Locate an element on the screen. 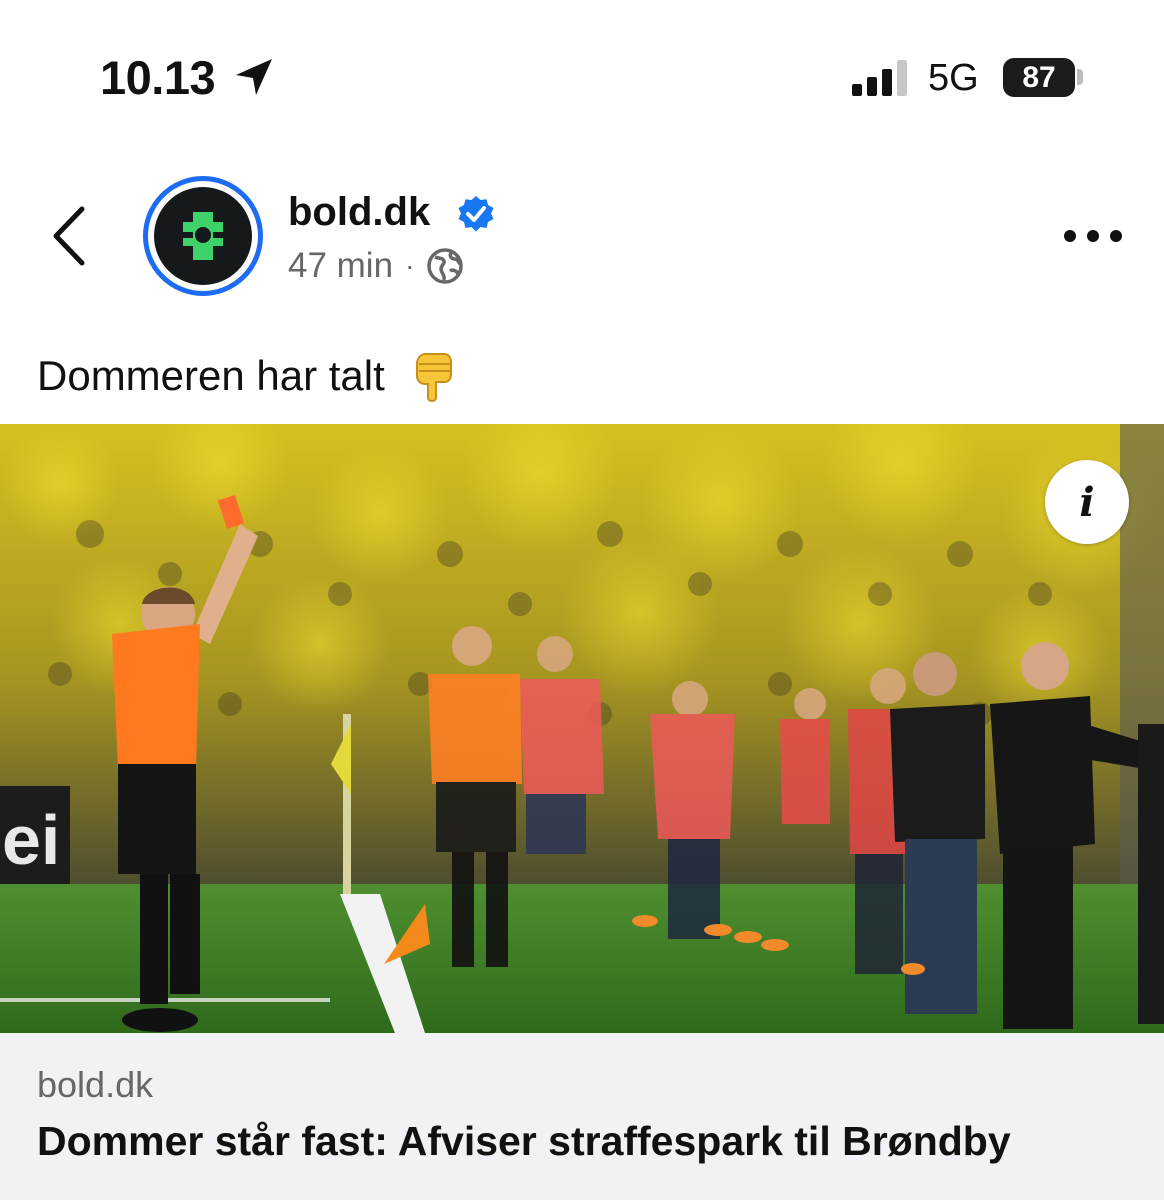  page-avatar is located at coordinates (203, 236).